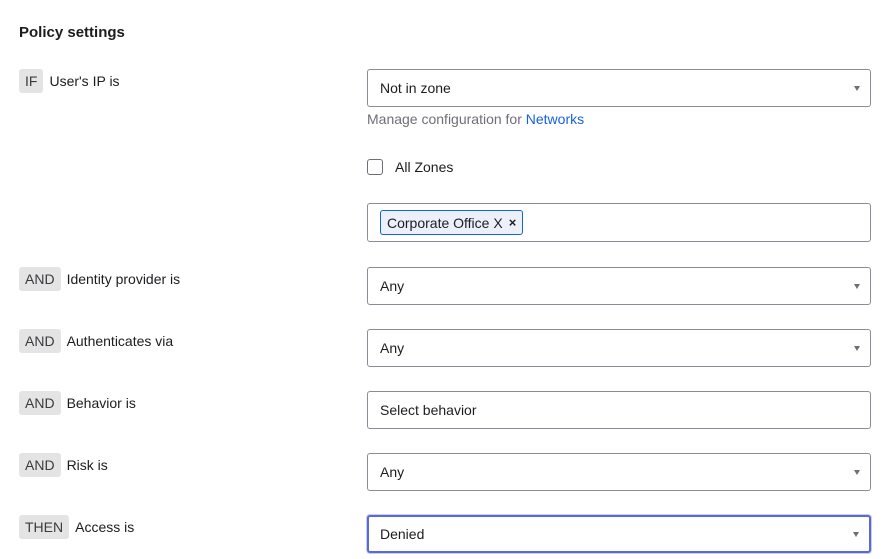 This screenshot has width=884, height=559. I want to click on operator-badge: IF, so click(31, 81).